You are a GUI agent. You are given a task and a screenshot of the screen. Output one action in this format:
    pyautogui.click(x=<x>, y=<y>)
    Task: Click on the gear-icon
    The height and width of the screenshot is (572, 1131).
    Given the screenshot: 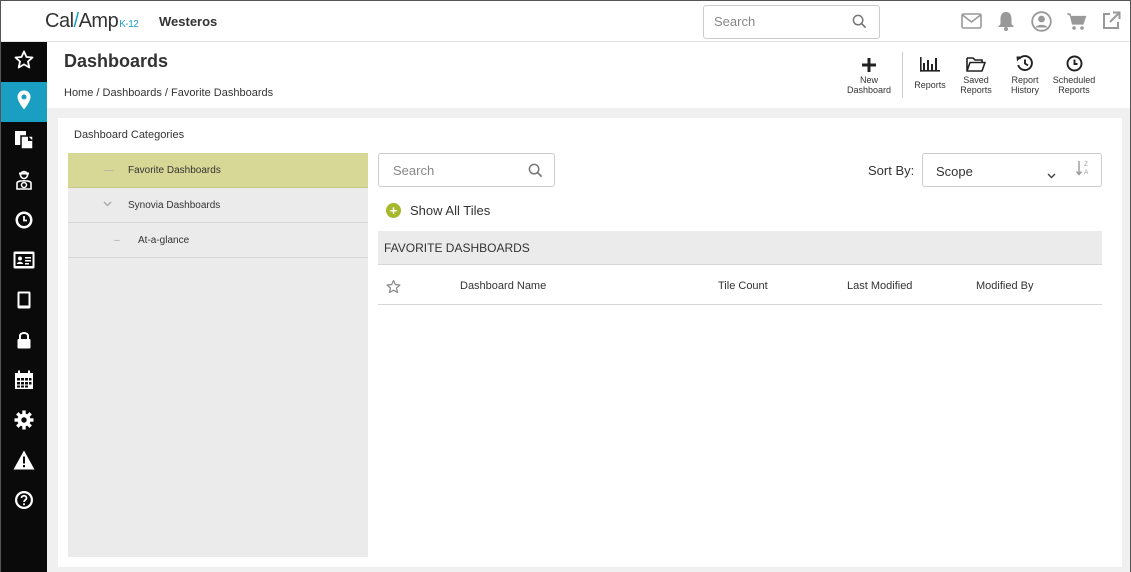 What is the action you would take?
    pyautogui.click(x=24, y=422)
    